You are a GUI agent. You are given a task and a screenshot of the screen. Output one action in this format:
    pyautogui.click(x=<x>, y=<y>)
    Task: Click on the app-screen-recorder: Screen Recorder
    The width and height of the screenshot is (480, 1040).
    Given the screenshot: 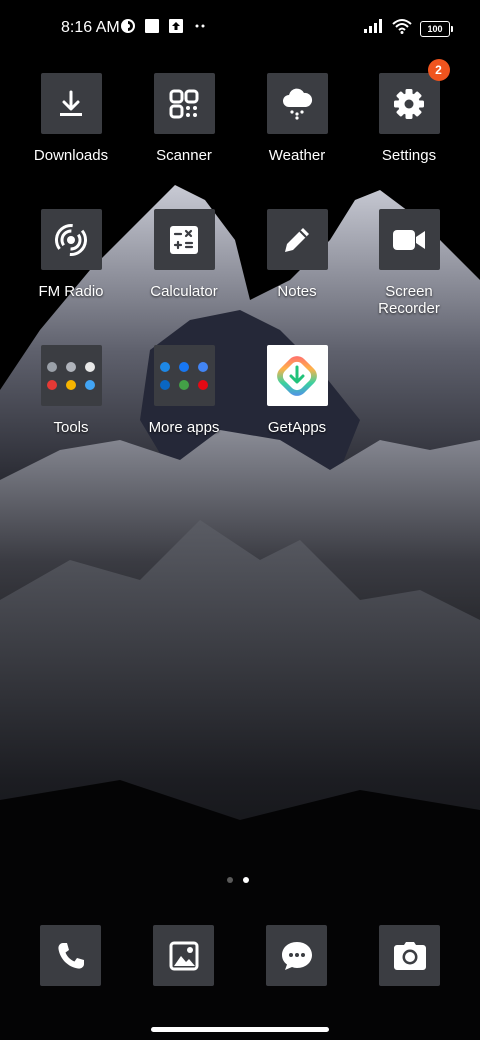 What is the action you would take?
    pyautogui.click(x=409, y=263)
    